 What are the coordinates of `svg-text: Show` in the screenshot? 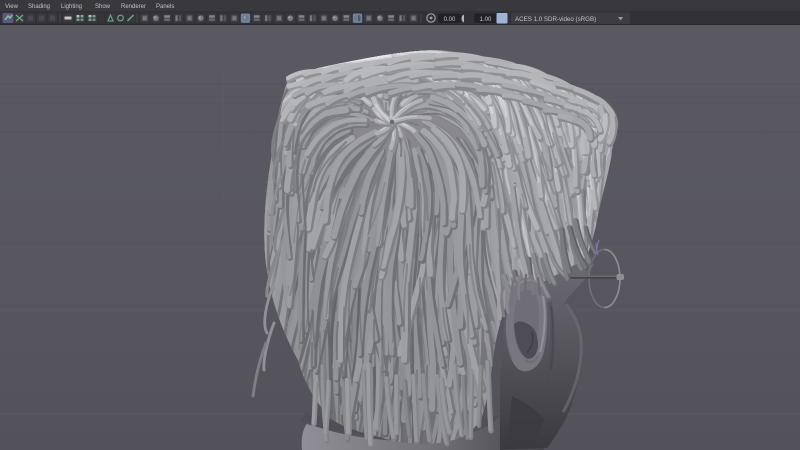 It's located at (103, 7).